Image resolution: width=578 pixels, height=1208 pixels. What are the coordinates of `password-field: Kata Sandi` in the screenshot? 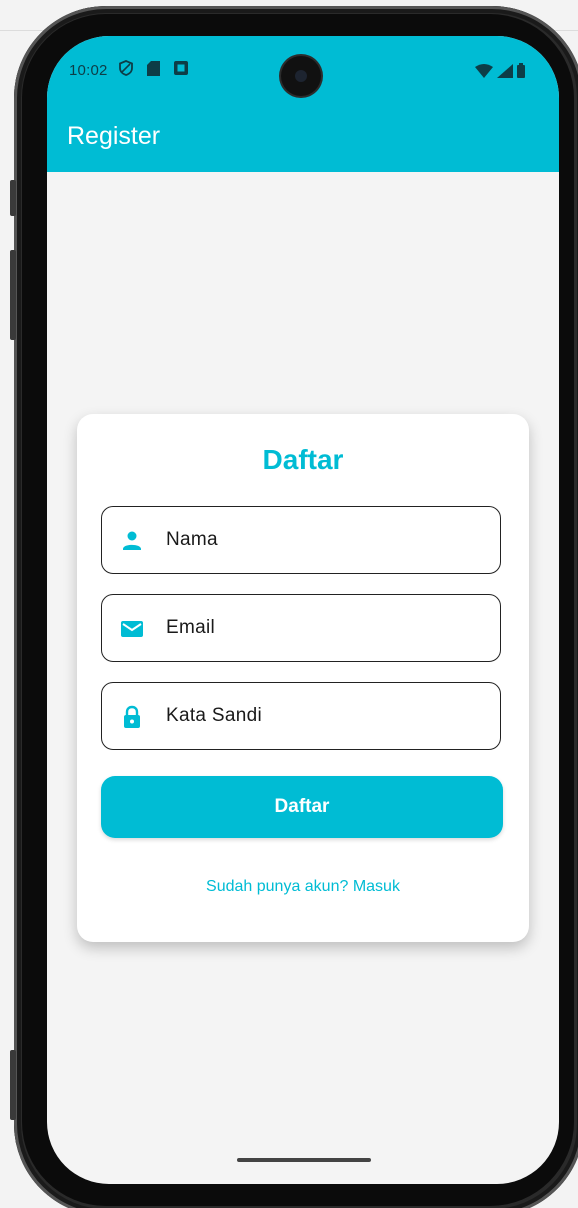 It's located at (301, 716).